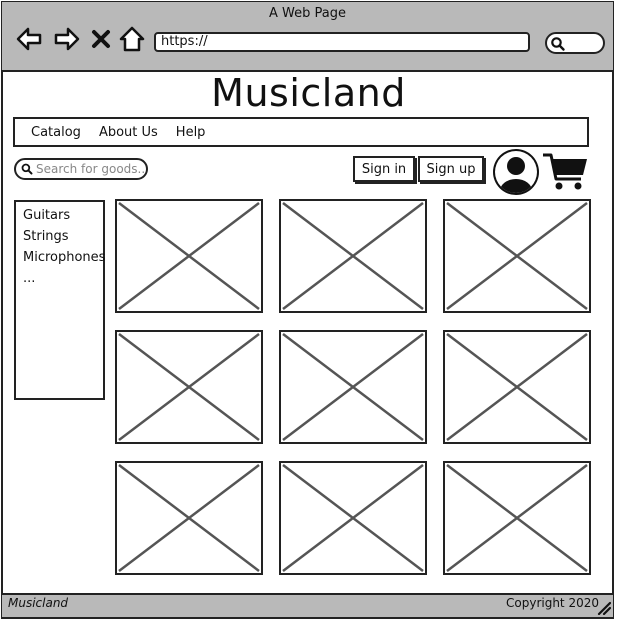 This screenshot has width=617, height=622. I want to click on category-microphones: Microphones, so click(64, 257).